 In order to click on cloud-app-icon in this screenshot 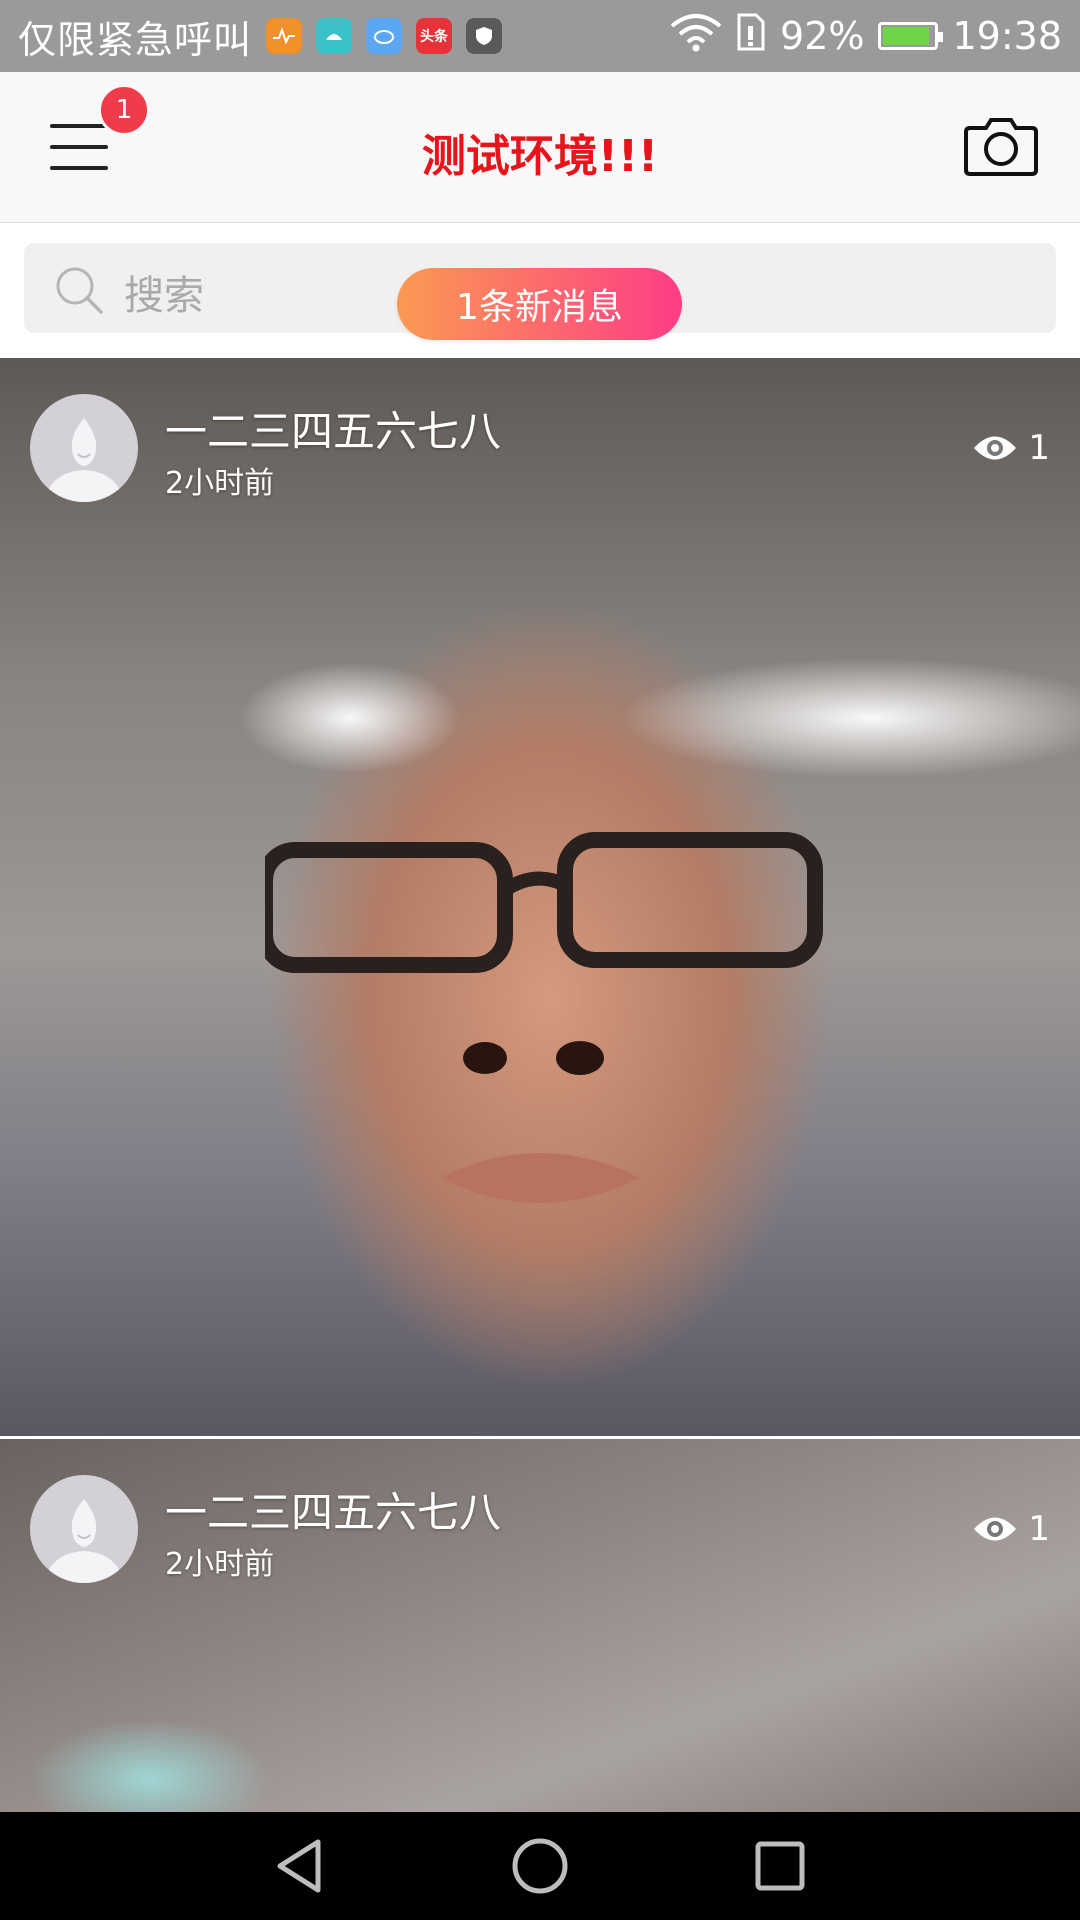, I will do `click(384, 36)`.